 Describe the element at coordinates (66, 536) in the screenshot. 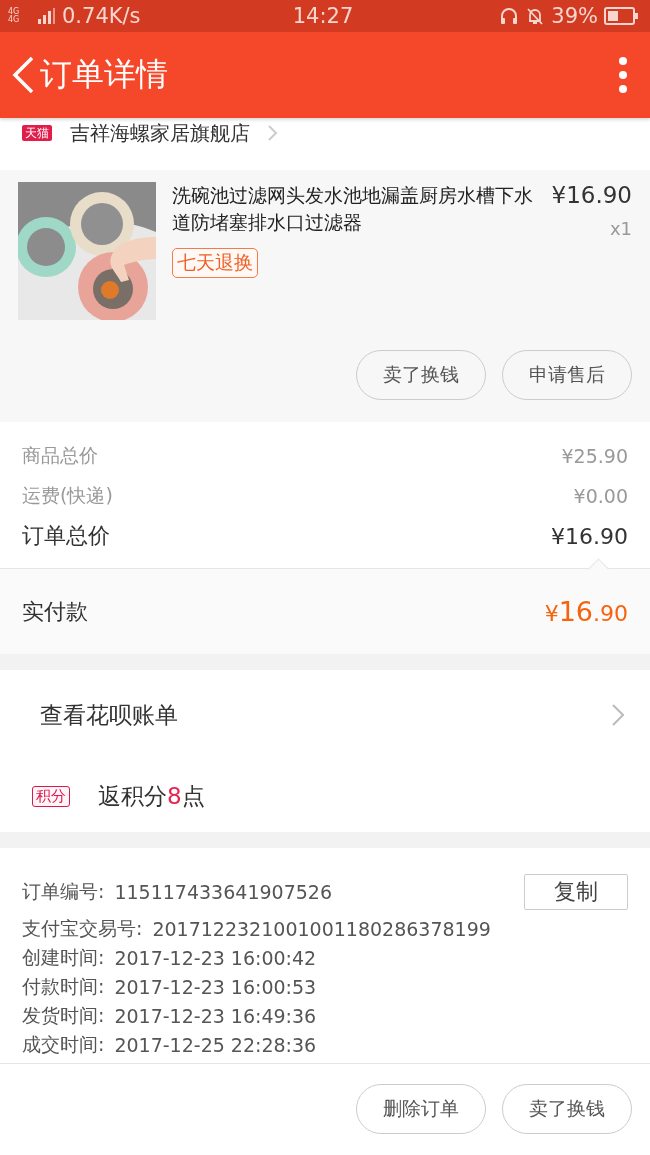

I see `total-label: 订单总价` at that location.